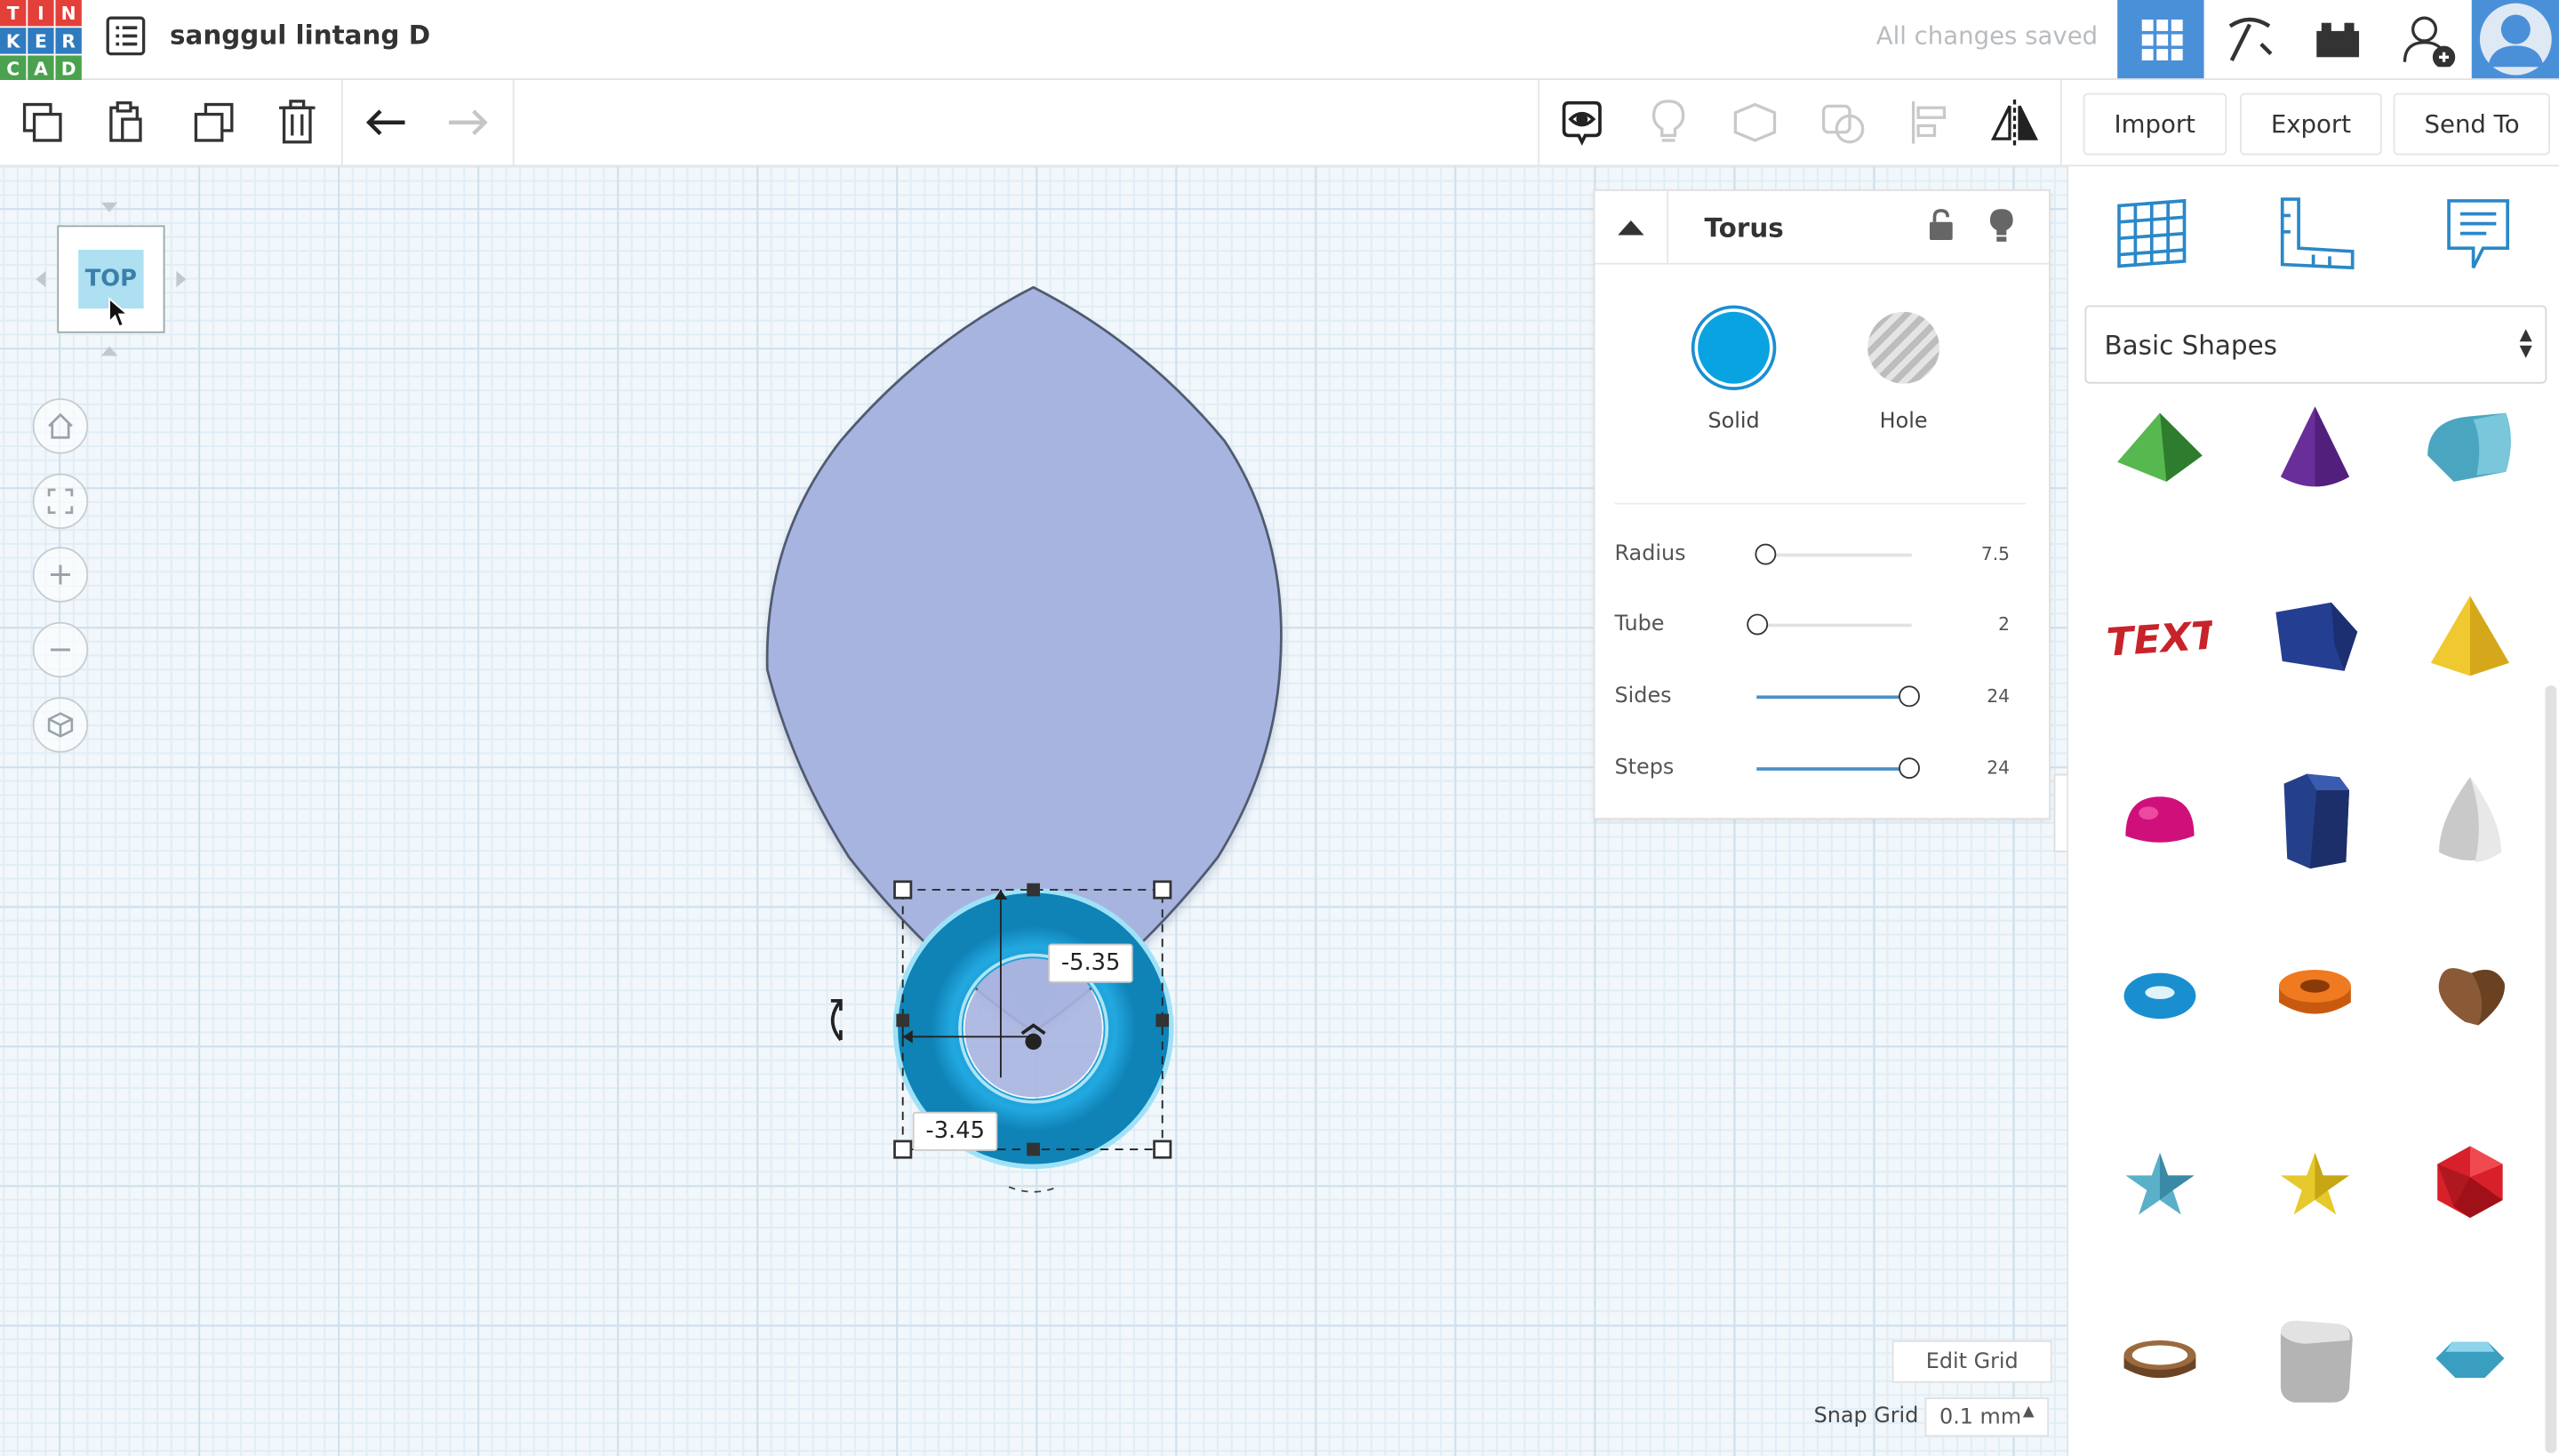 Image resolution: width=2559 pixels, height=1456 pixels. What do you see at coordinates (1980, 1417) in the screenshot?
I see `snap-grid-value: 0.1 mm` at bounding box center [1980, 1417].